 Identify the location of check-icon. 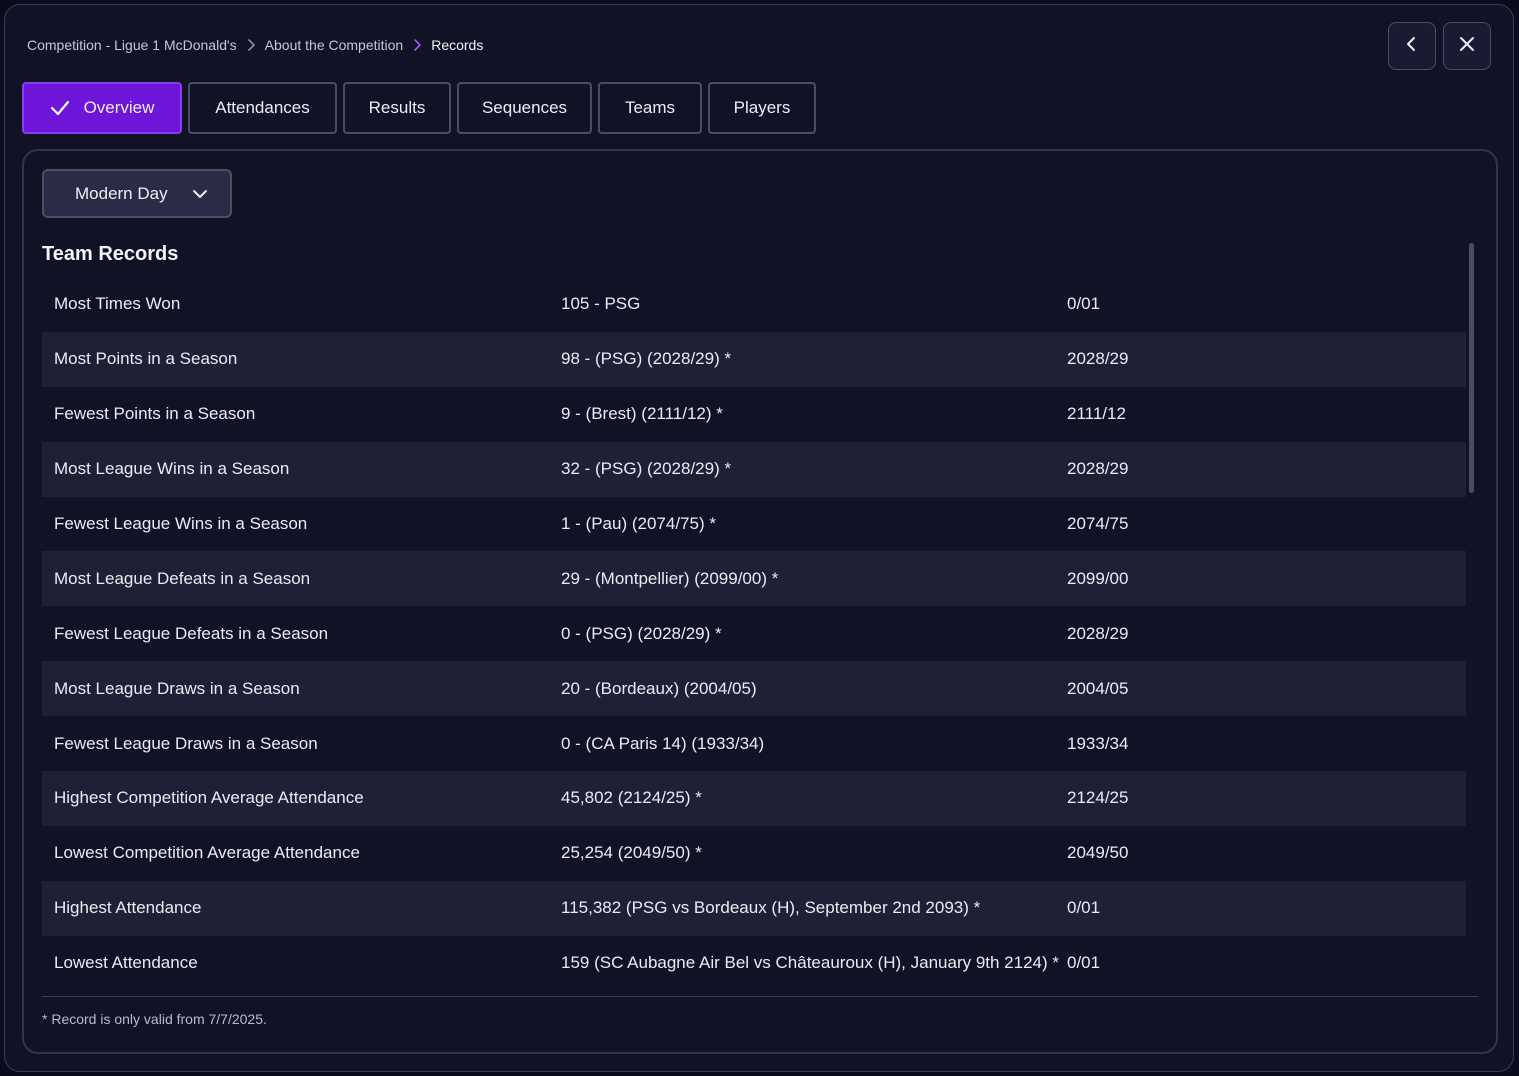
(60, 108).